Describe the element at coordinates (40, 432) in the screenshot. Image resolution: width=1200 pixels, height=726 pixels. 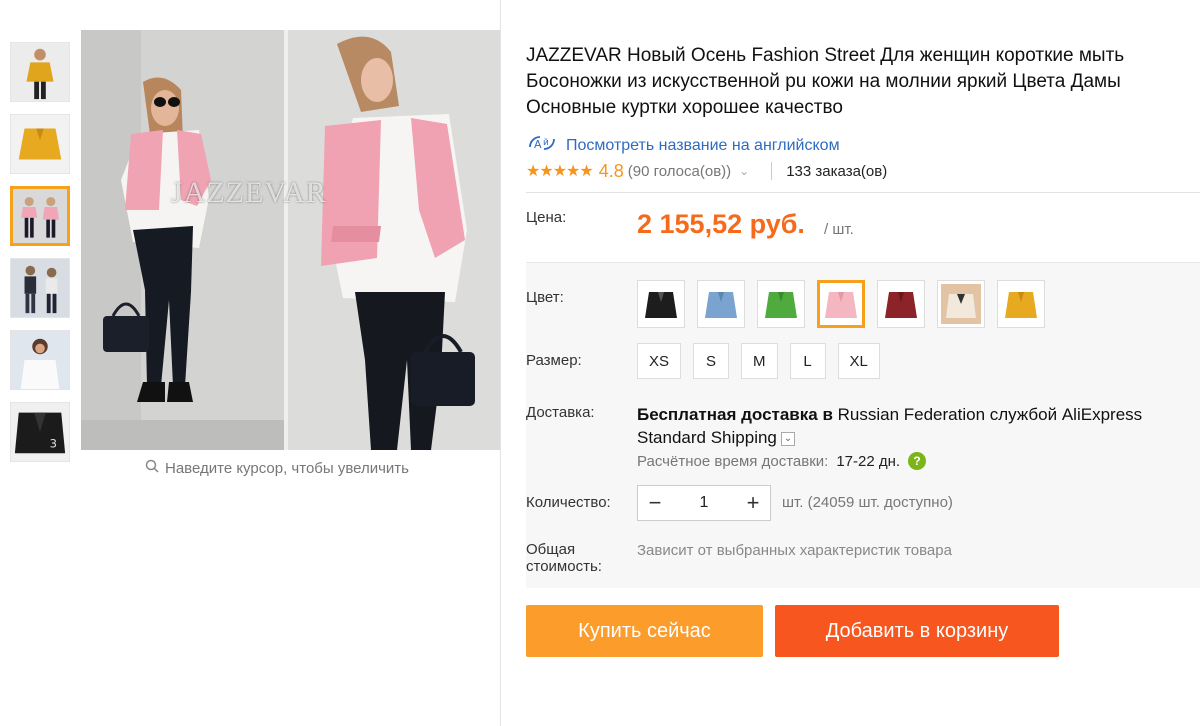
I see `thumbnail-black-jacket-flat: 3` at that location.